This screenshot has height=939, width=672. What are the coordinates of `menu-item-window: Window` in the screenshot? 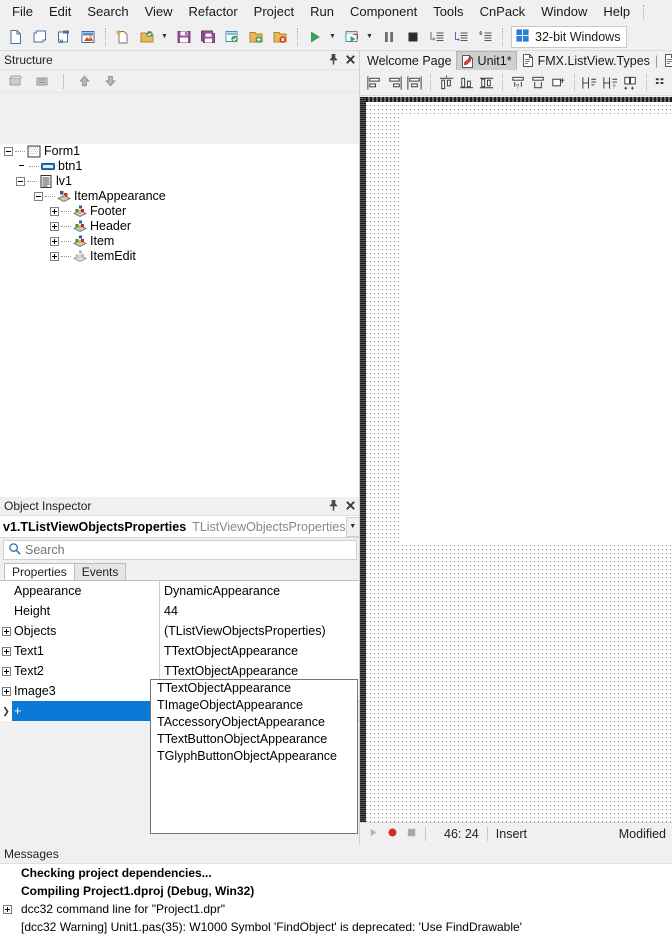 It's located at (564, 12).